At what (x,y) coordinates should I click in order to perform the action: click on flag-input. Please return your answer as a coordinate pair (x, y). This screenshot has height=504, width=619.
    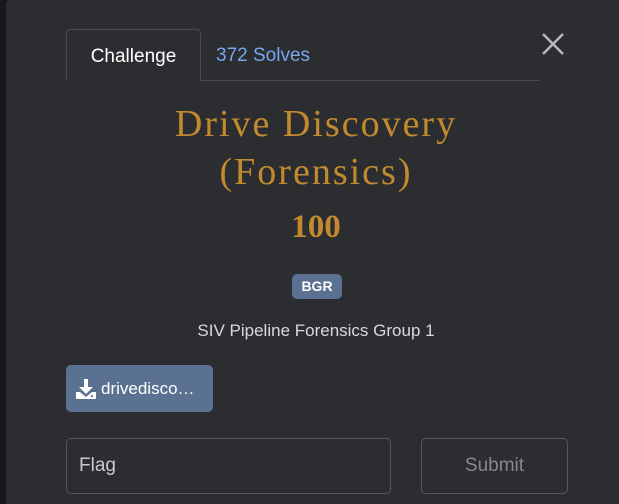
    Looking at the image, I should click on (228, 466).